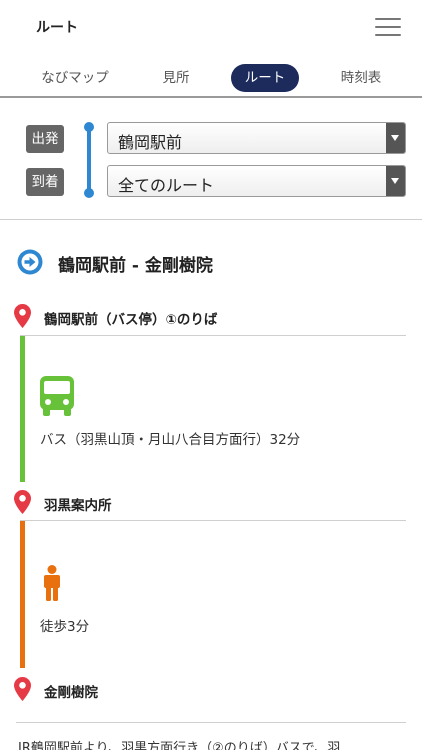  Describe the element at coordinates (45, 139) in the screenshot. I see `departure-label: 出発` at that location.